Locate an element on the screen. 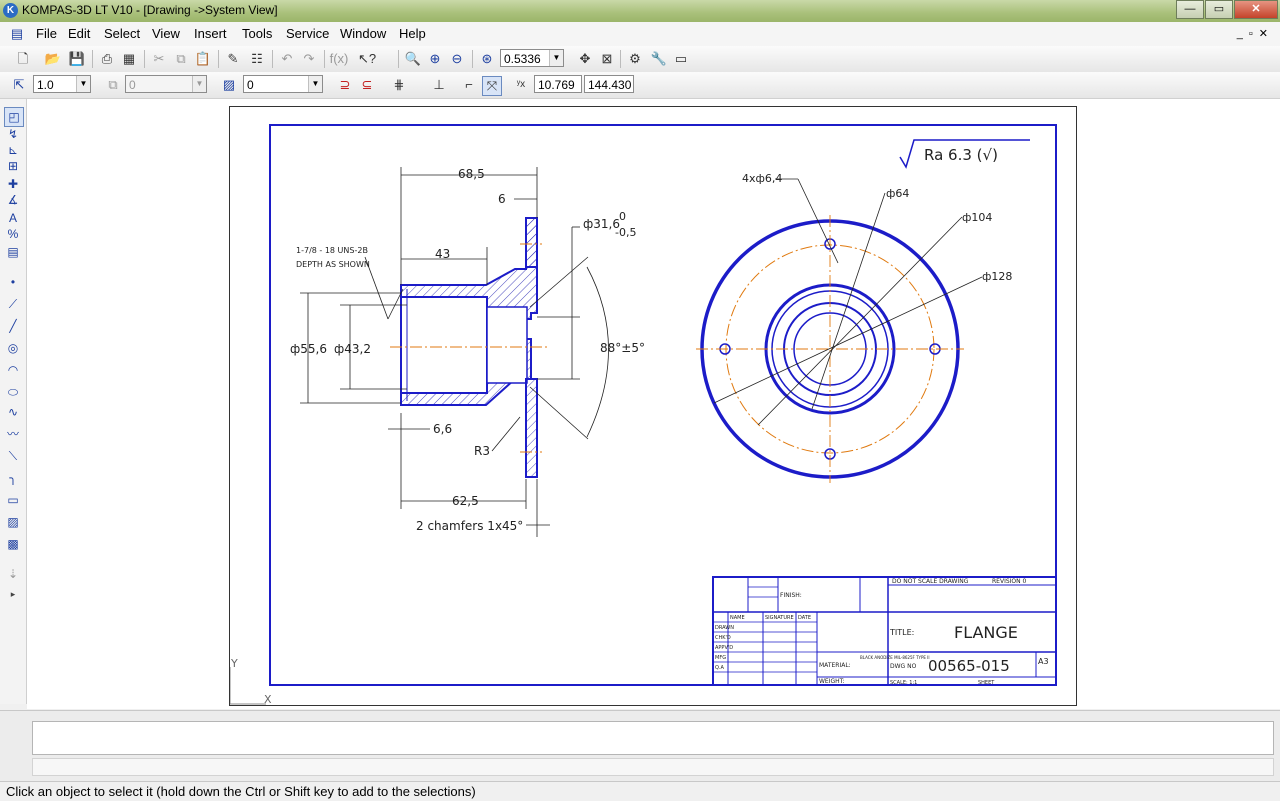 This screenshot has width=1280, height=801. auxiliary-line-icon: ⟋ is located at coordinates (13, 304).